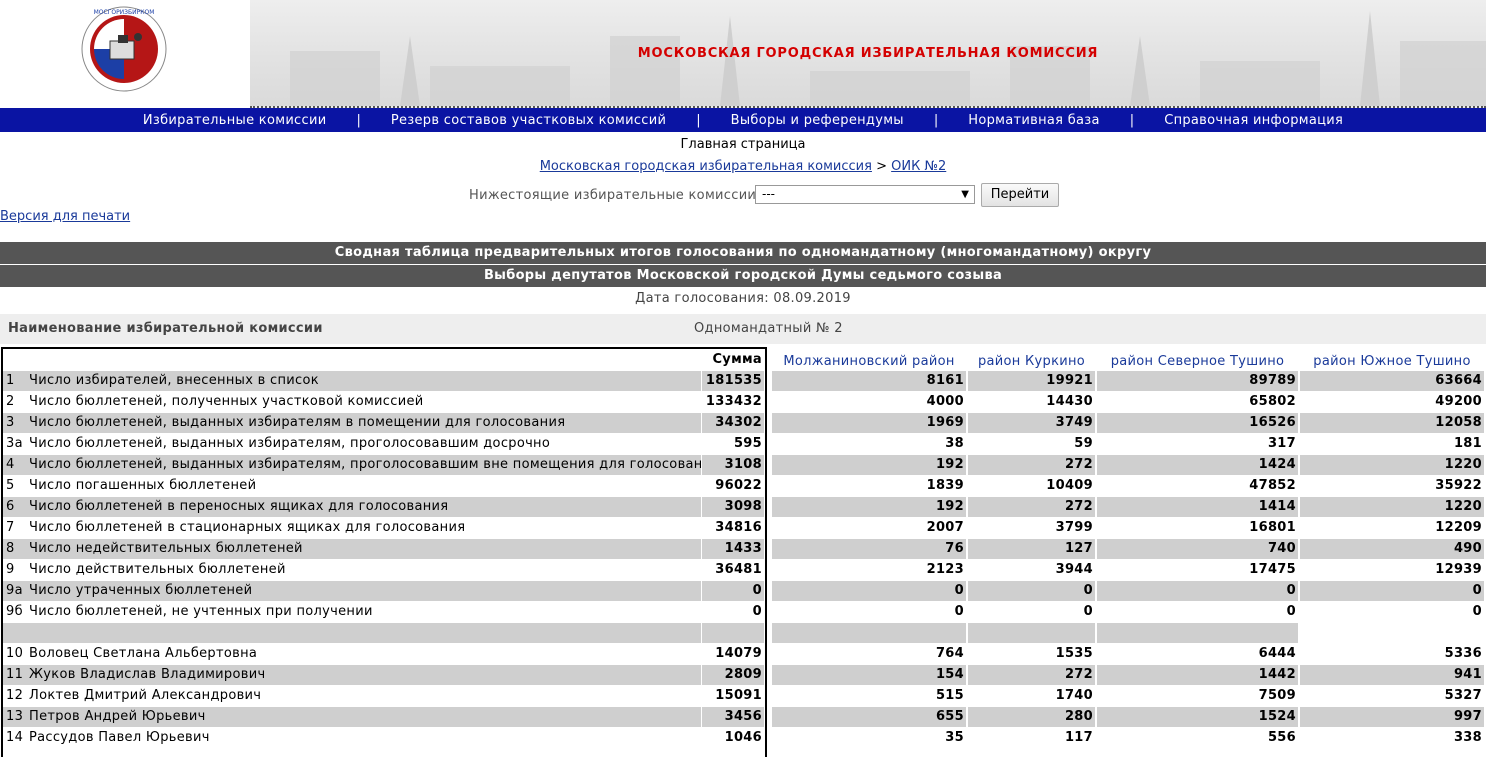  Describe the element at coordinates (145, 695) in the screenshot. I see `row-name: Локтев Дмитрий Александрович` at that location.